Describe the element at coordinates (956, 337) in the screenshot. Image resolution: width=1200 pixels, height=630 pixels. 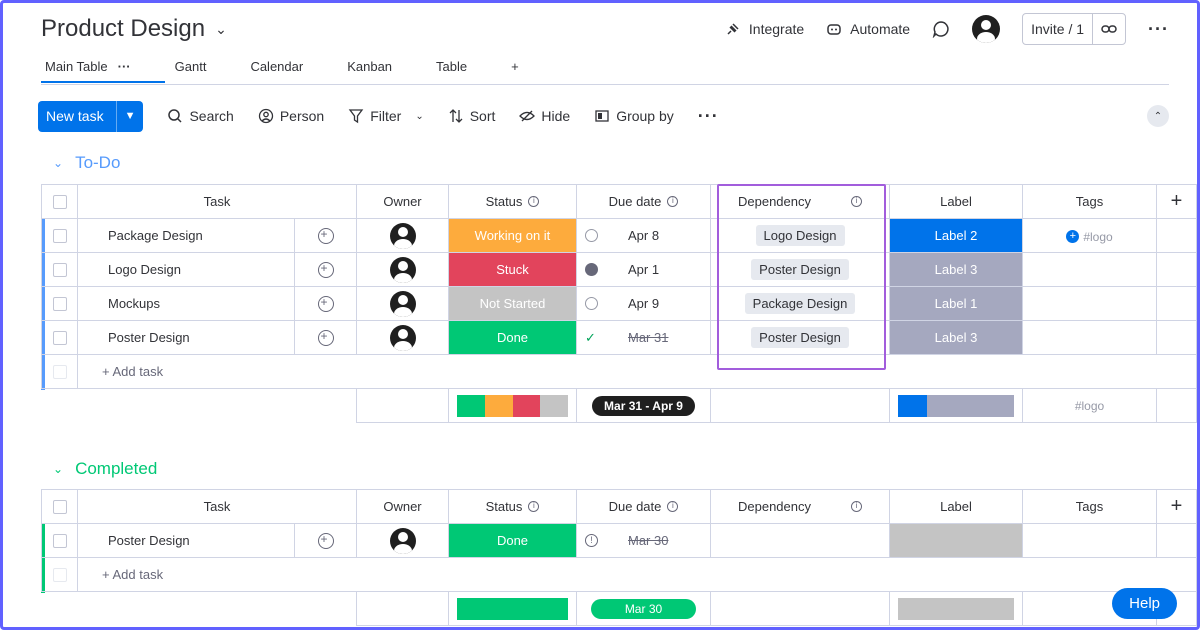
I see `label-cell: Label 3` at that location.